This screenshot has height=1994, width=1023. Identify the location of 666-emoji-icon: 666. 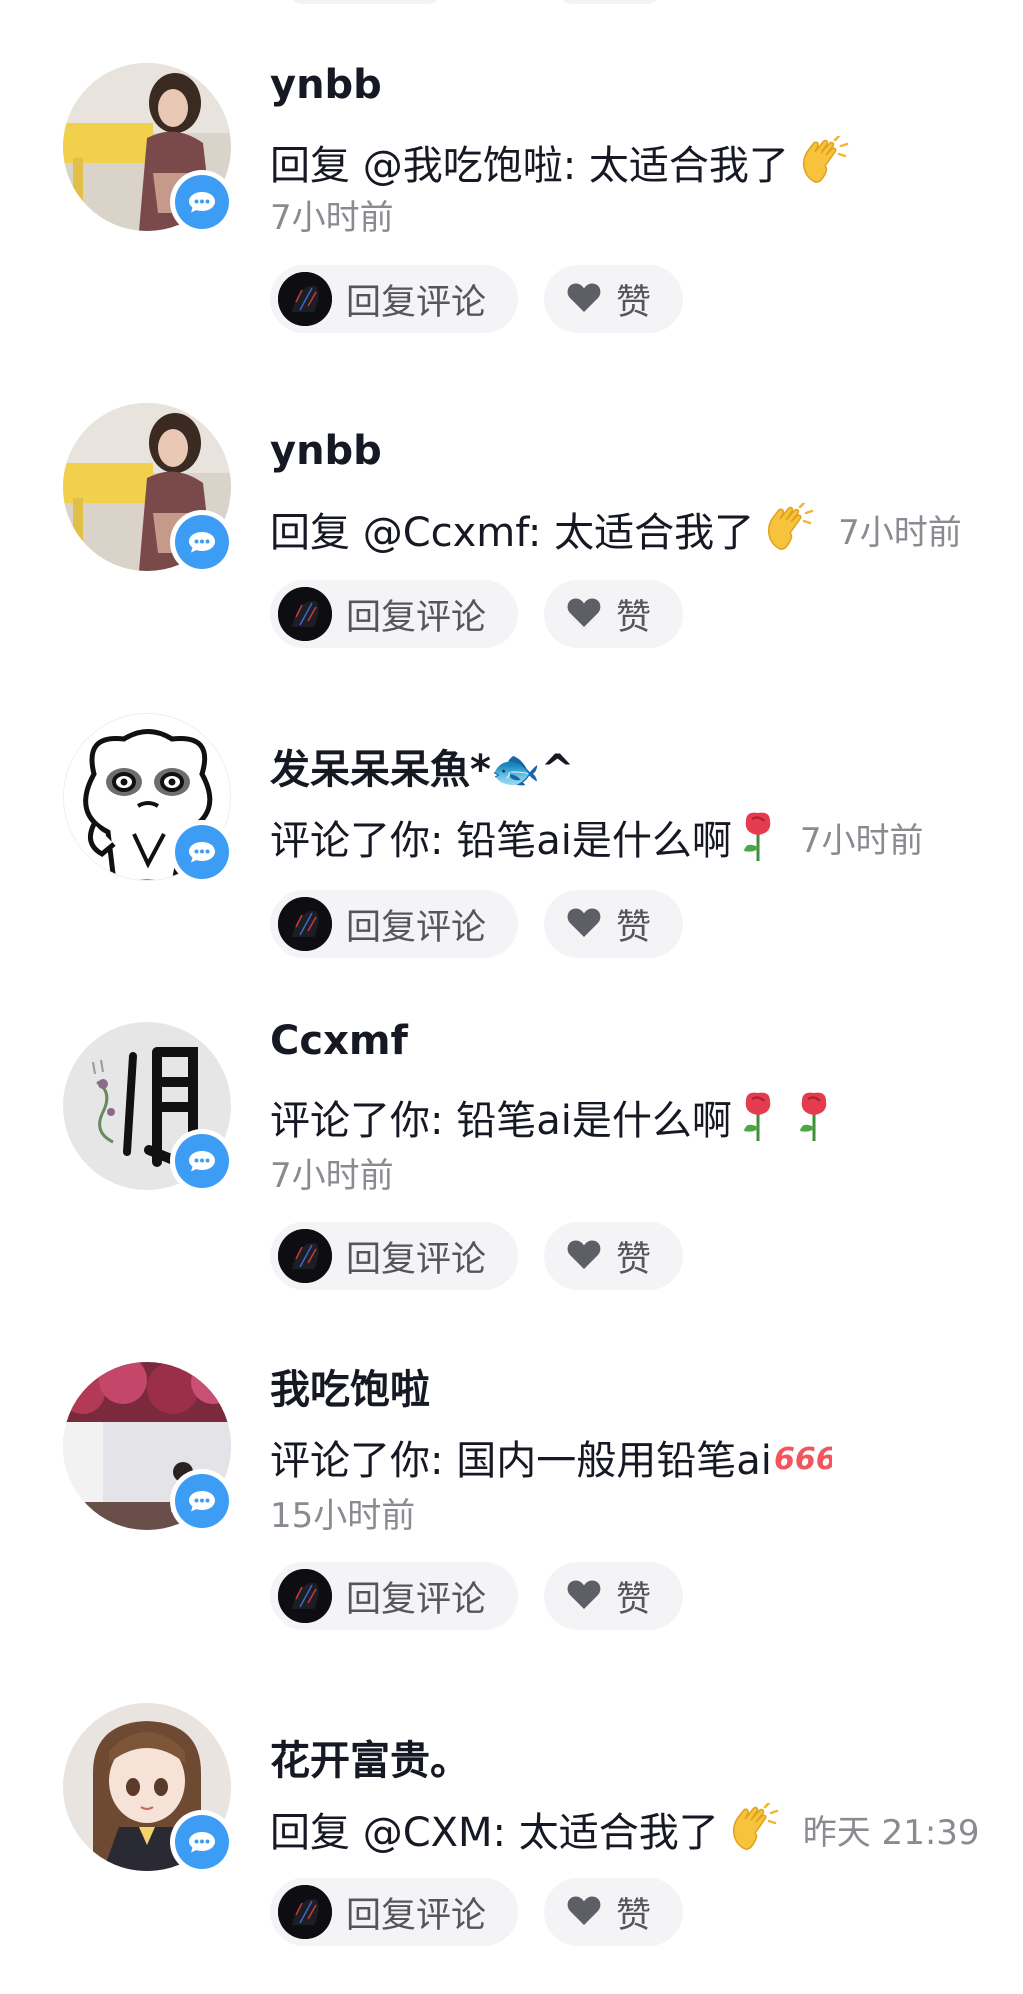
(803, 1457).